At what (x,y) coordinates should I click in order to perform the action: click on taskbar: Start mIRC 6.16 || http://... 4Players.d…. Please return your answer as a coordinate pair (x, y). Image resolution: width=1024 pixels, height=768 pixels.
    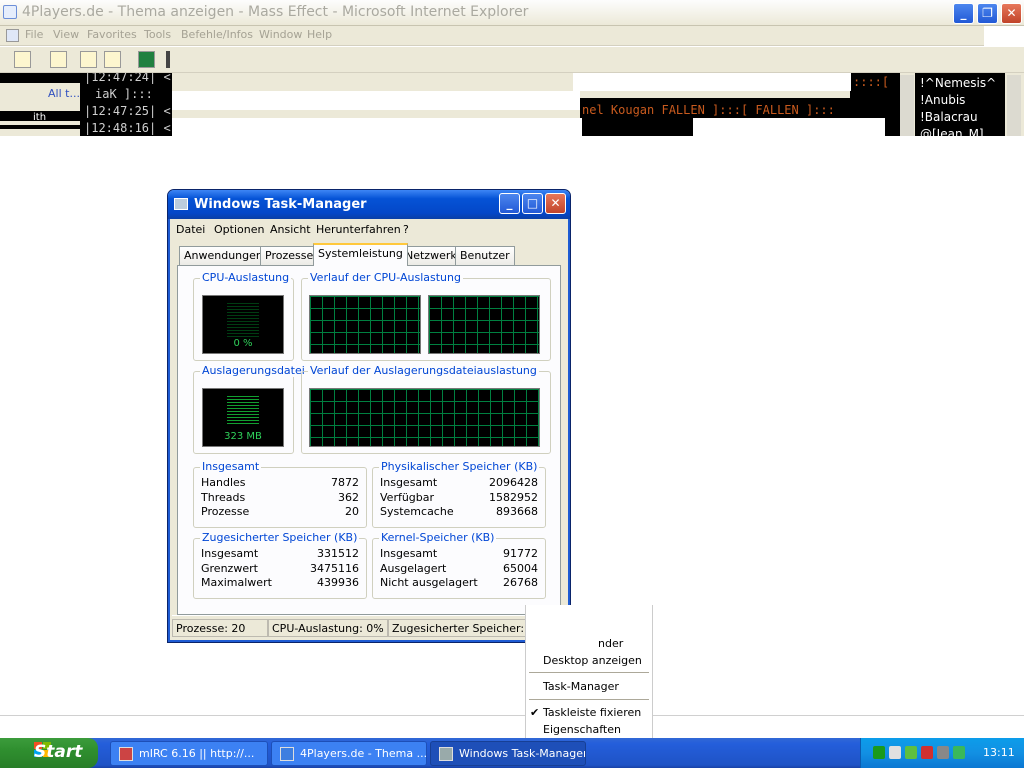
    Looking at the image, I should click on (512, 753).